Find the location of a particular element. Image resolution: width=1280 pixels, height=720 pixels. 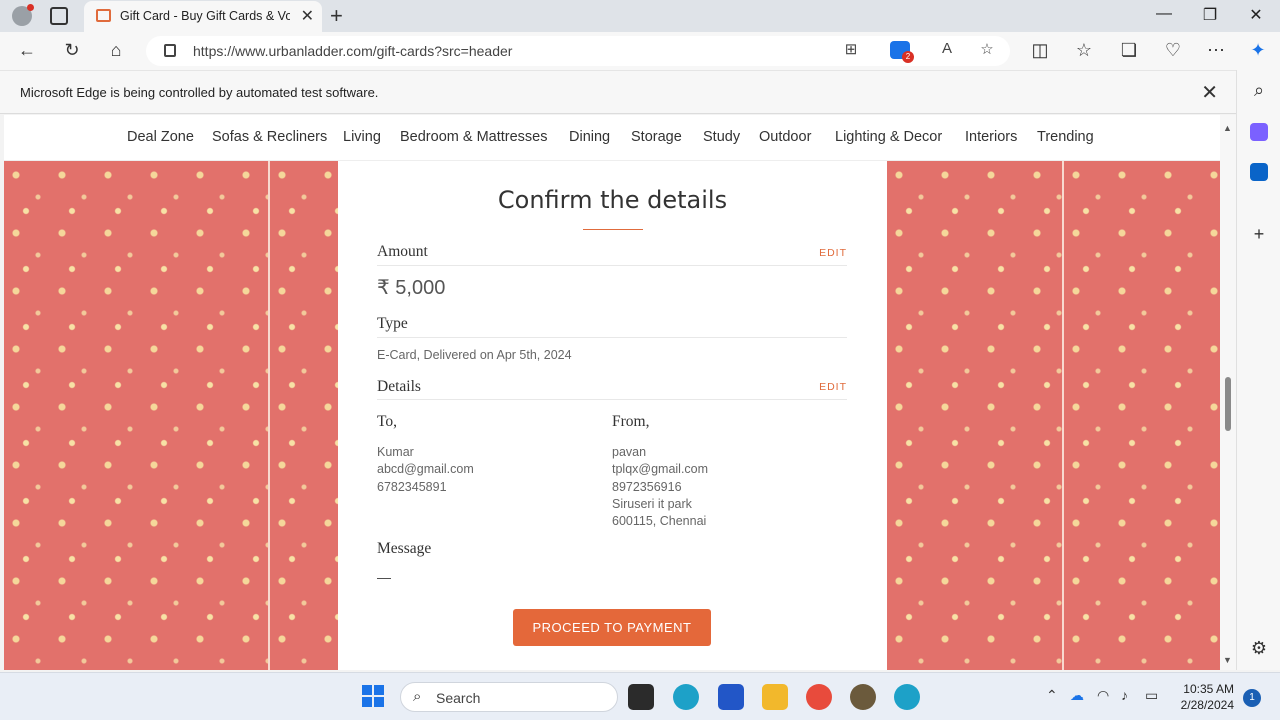

edge-sidebar: ⌕ + ⚙ is located at coordinates (1258, 370).